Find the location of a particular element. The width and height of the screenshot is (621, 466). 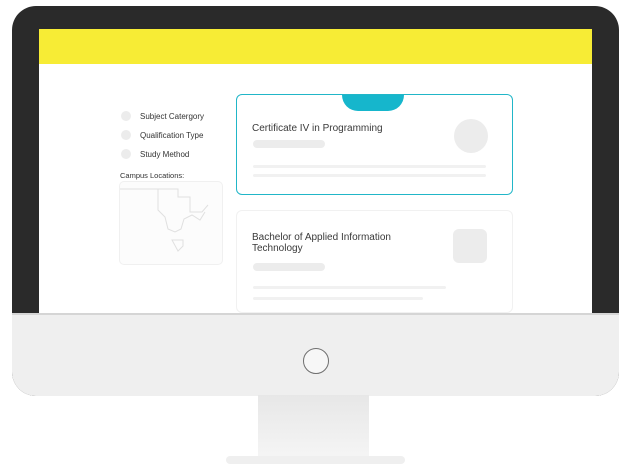

active-card-indicator is located at coordinates (373, 103).